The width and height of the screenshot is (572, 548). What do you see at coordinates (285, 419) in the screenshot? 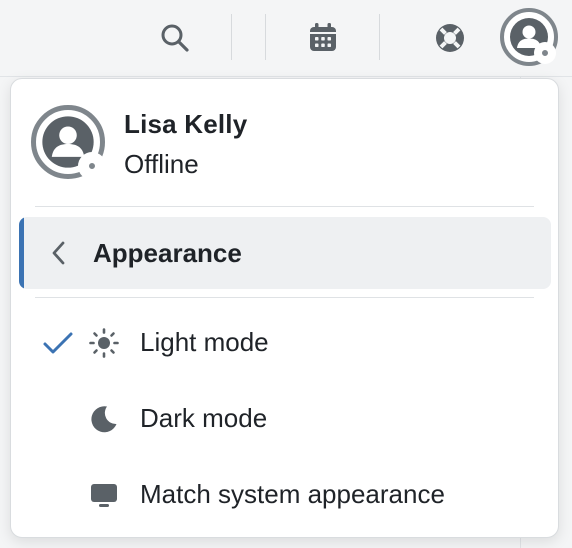
I see `dark-mode-option: Dark mode` at bounding box center [285, 419].